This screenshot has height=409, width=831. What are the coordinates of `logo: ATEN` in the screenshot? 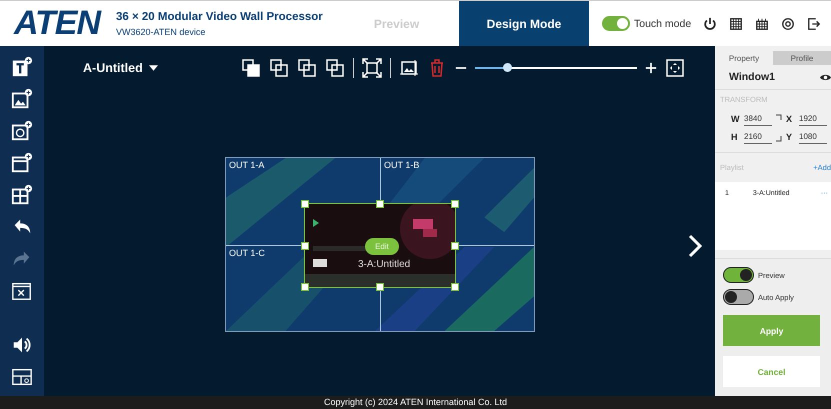 It's located at (58, 23).